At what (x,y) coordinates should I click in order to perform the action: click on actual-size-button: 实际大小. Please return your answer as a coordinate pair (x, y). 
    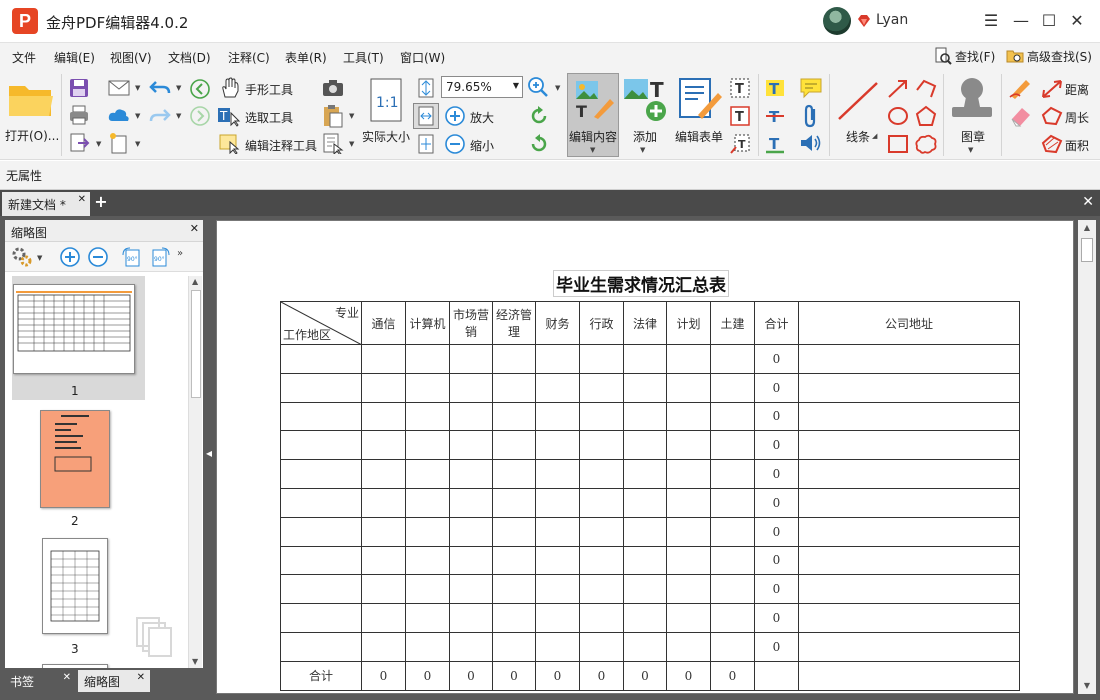
    Looking at the image, I should click on (386, 136).